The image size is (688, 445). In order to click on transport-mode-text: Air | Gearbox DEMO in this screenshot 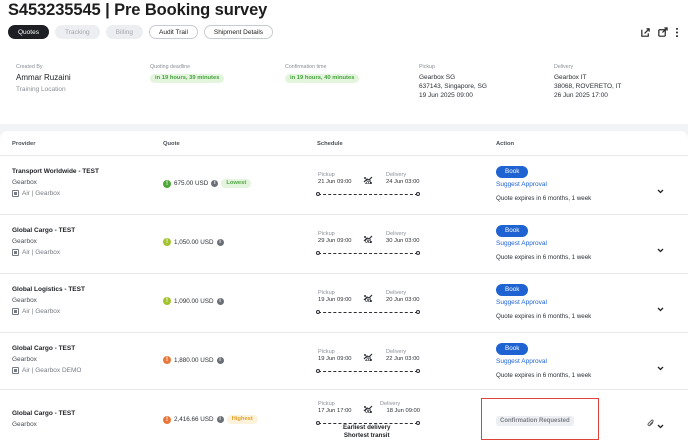, I will do `click(52, 370)`.